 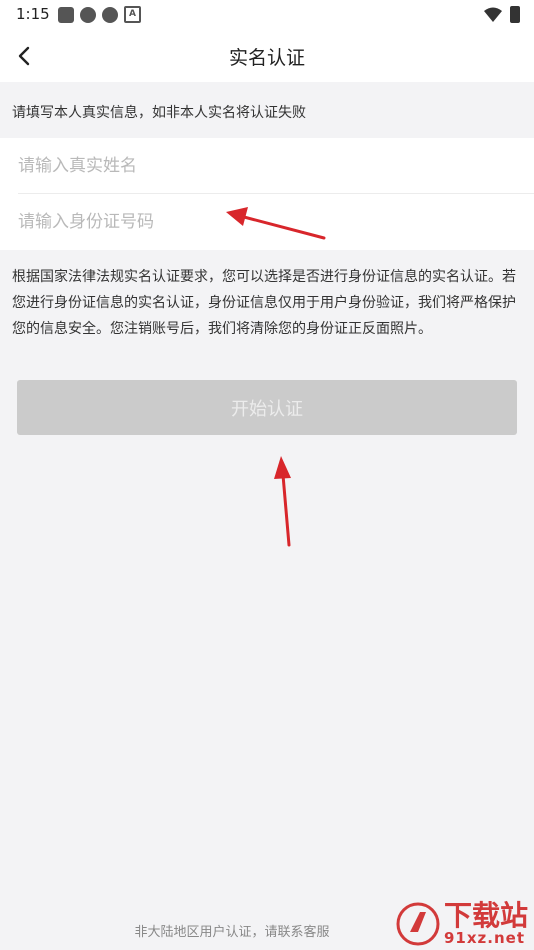 I want to click on watermark-url: 91xz.net, so click(x=484, y=938).